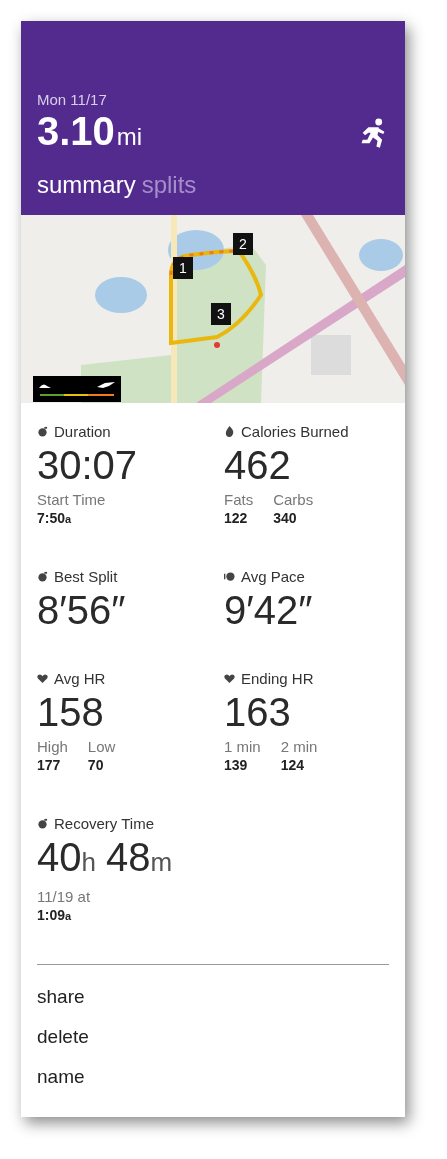 This screenshot has height=1159, width=447. Describe the element at coordinates (55, 518) in the screenshot. I see `detail-value: 7:50a` at that location.